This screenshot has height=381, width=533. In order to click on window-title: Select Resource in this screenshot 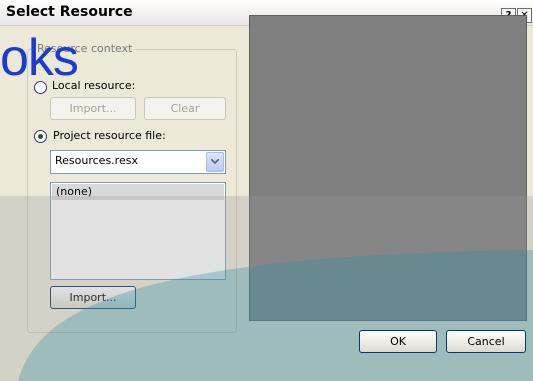, I will do `click(69, 12)`.